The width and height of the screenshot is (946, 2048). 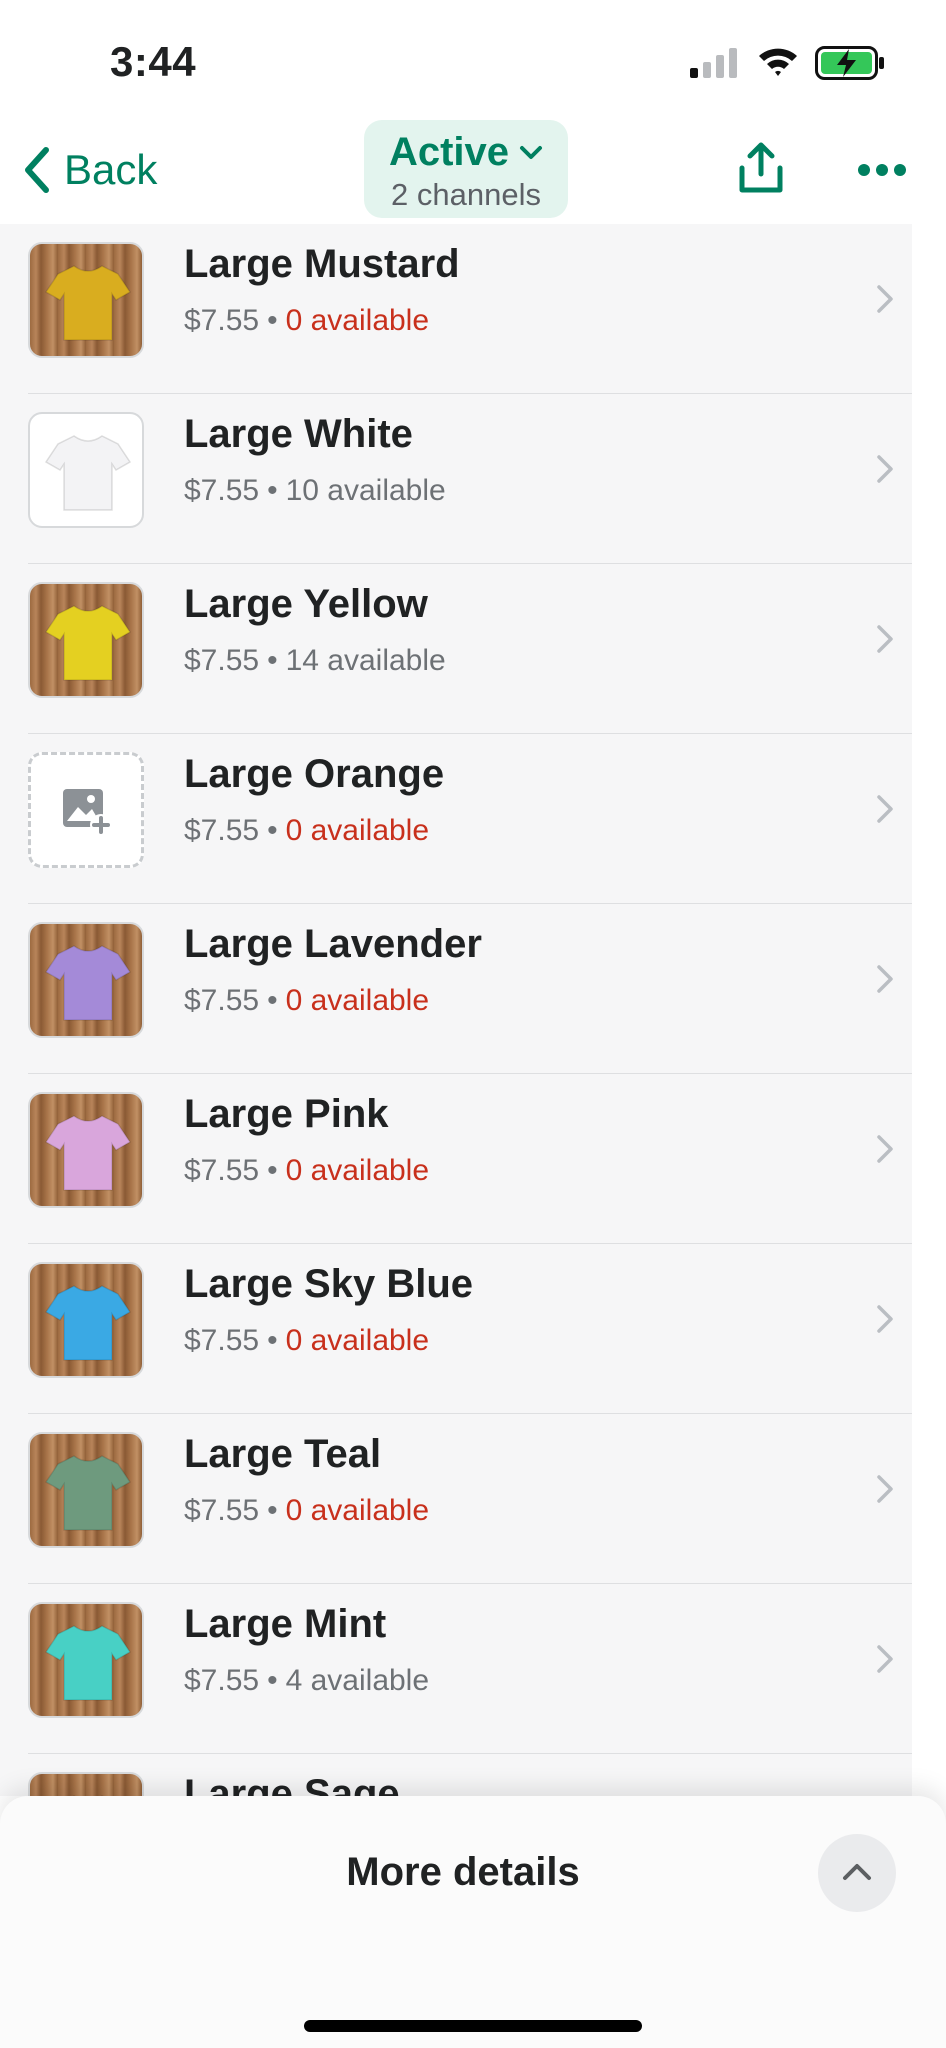 What do you see at coordinates (456, 479) in the screenshot?
I see `variant-row: Large White $7.55 • 10 available` at bounding box center [456, 479].